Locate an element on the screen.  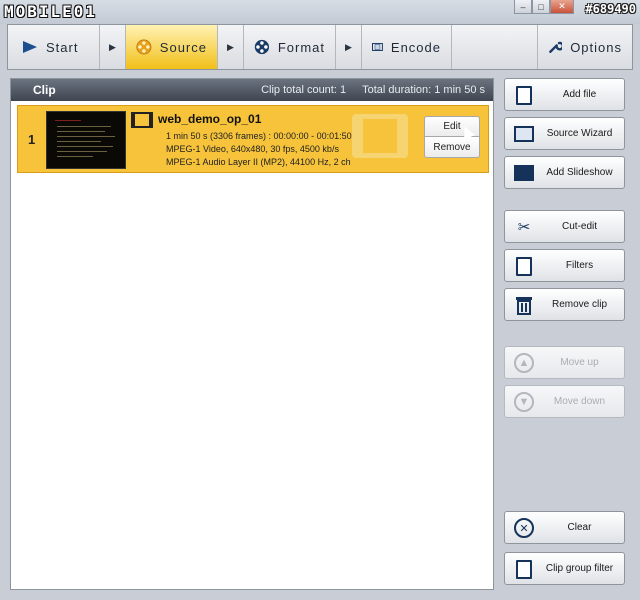
add-file-icon is located at coordinates (524, 95).